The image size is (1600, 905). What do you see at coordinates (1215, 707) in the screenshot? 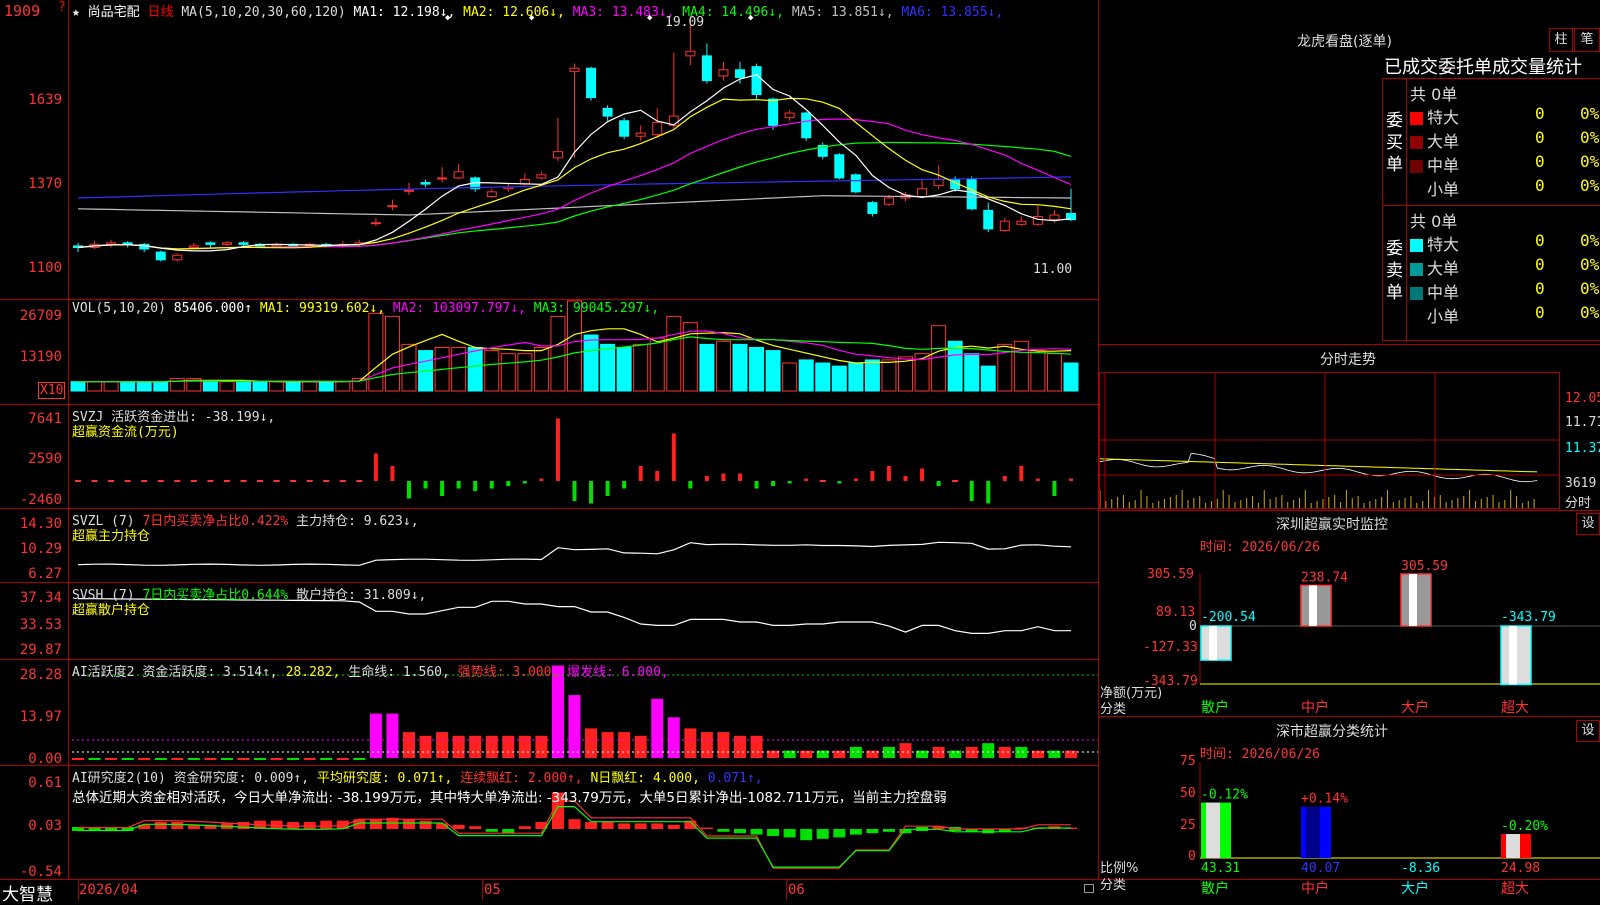
I see `sz-monitor-category-label: 散户` at bounding box center [1215, 707].